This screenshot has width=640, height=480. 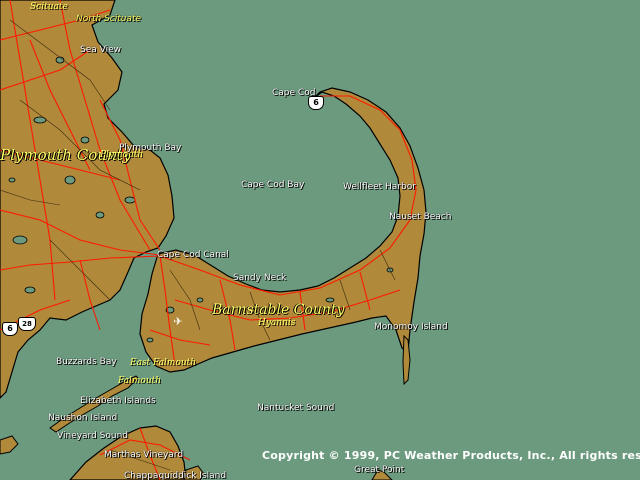 What do you see at coordinates (49, 7) in the screenshot?
I see `town-label-scituate: Scituate` at bounding box center [49, 7].